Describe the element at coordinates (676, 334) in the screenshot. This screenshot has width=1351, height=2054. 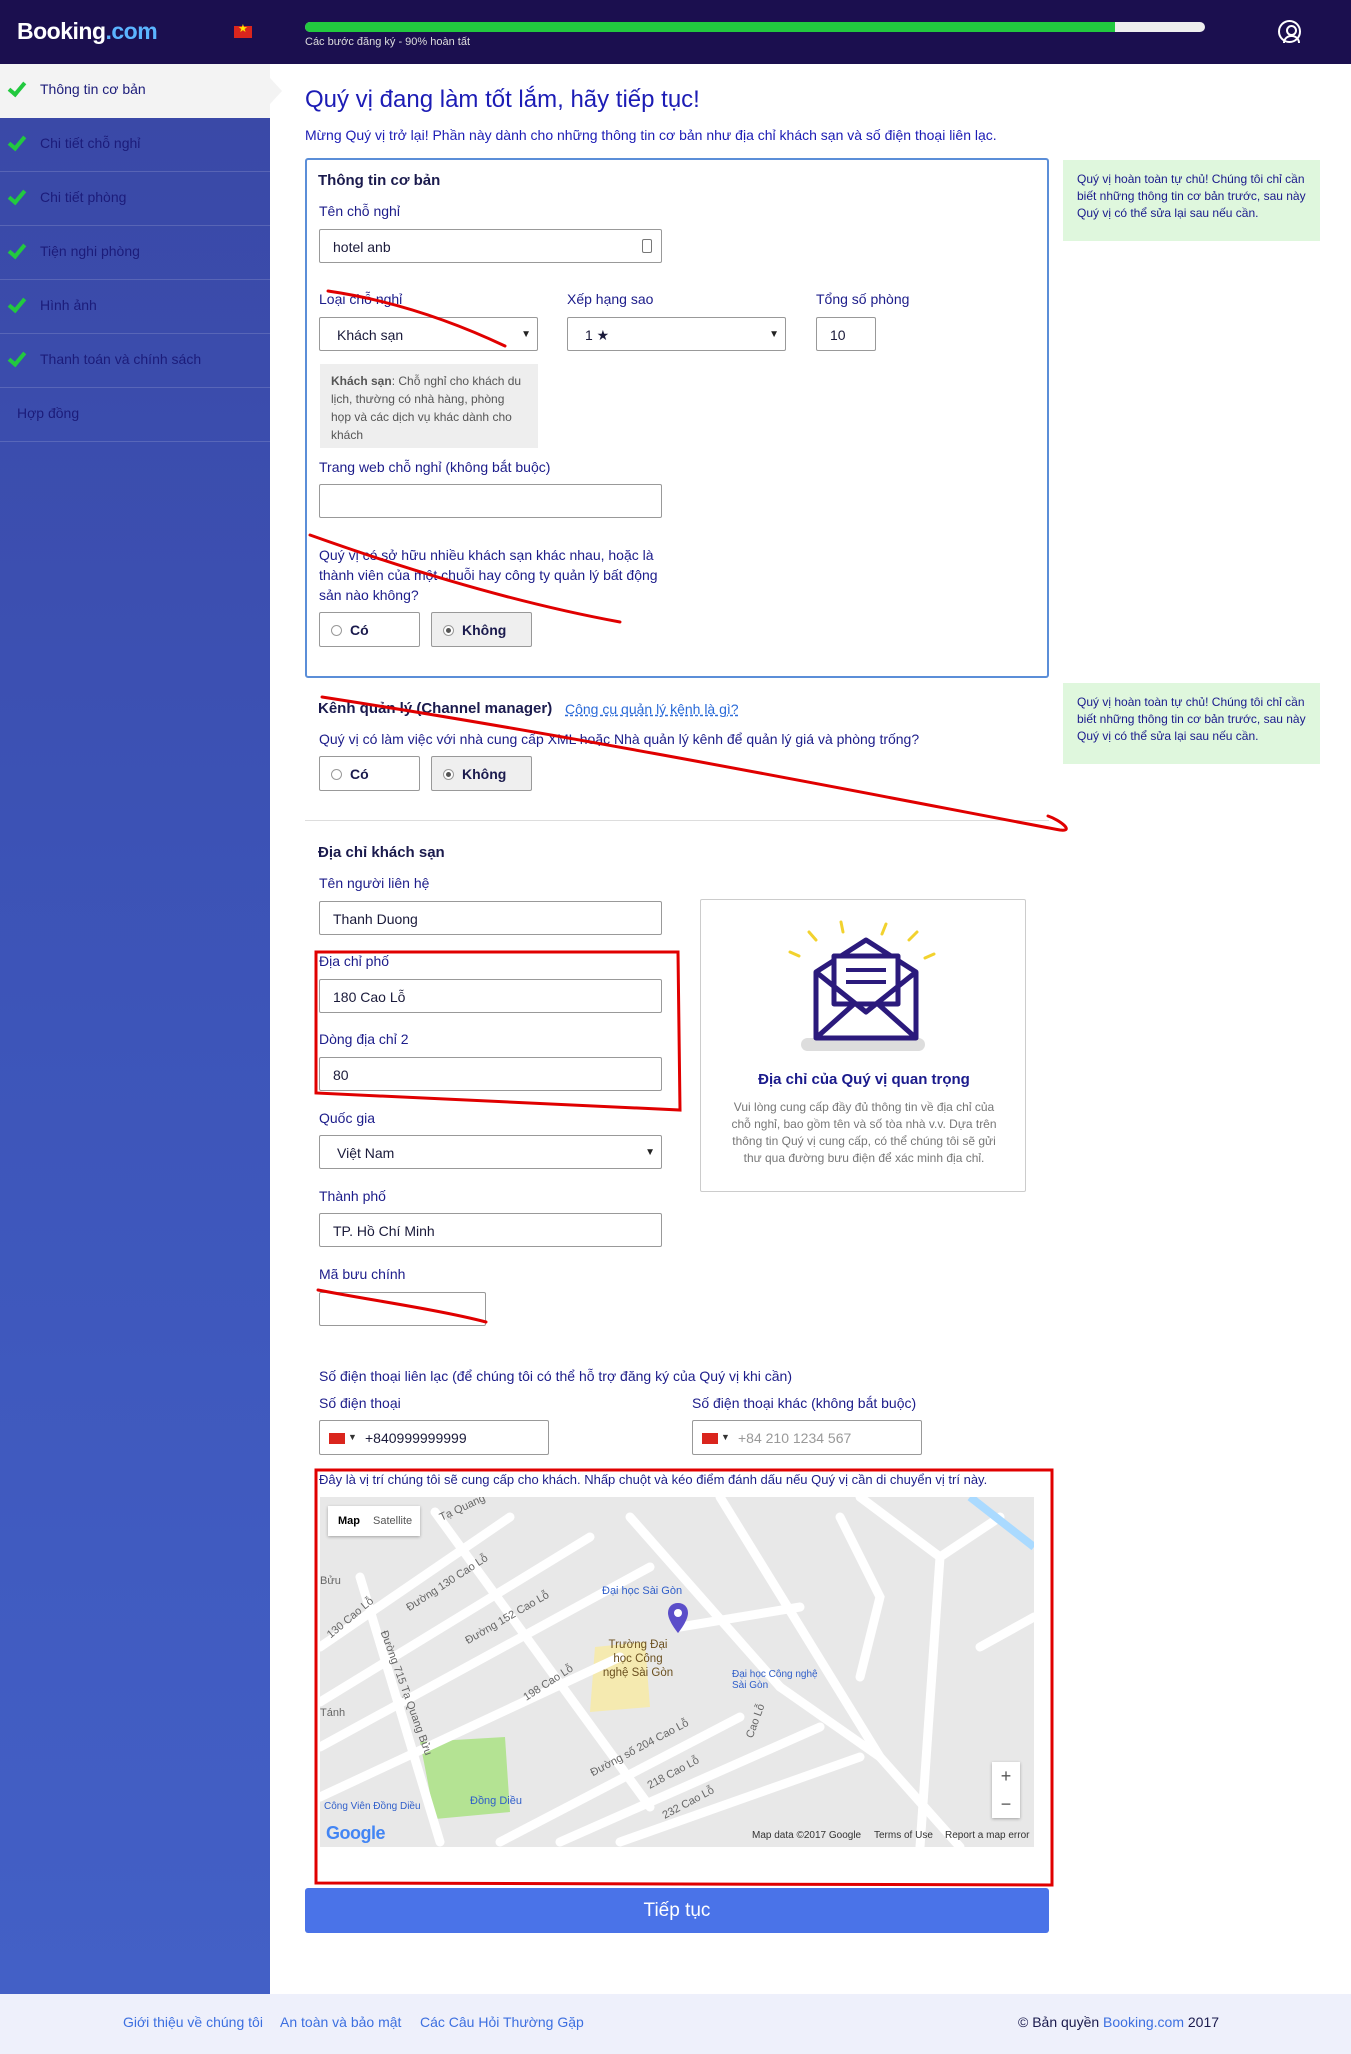
I see `star-rating-select: 1 ★ ▼` at that location.